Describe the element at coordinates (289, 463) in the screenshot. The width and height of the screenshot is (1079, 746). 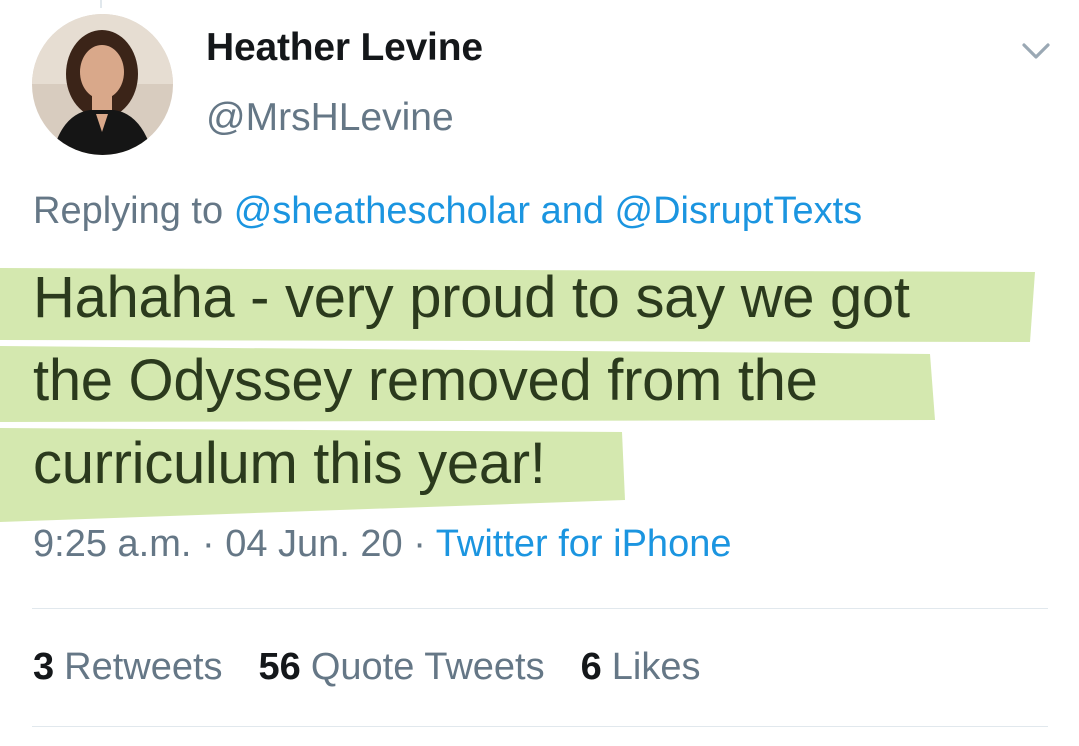
I see `tweet-text-line: curriculum this year!` at that location.